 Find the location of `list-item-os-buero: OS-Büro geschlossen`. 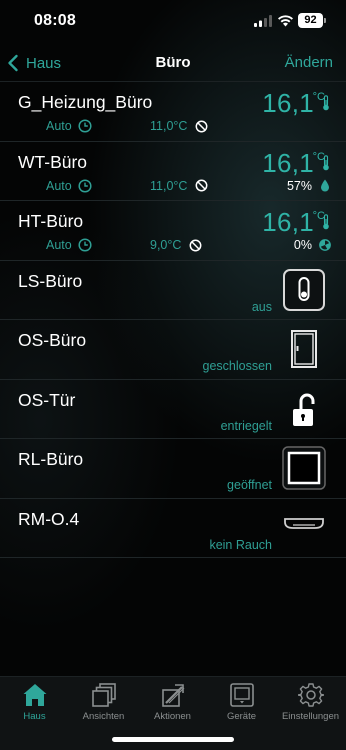

list-item-os-buero: OS-Büro geschlossen is located at coordinates (173, 350).